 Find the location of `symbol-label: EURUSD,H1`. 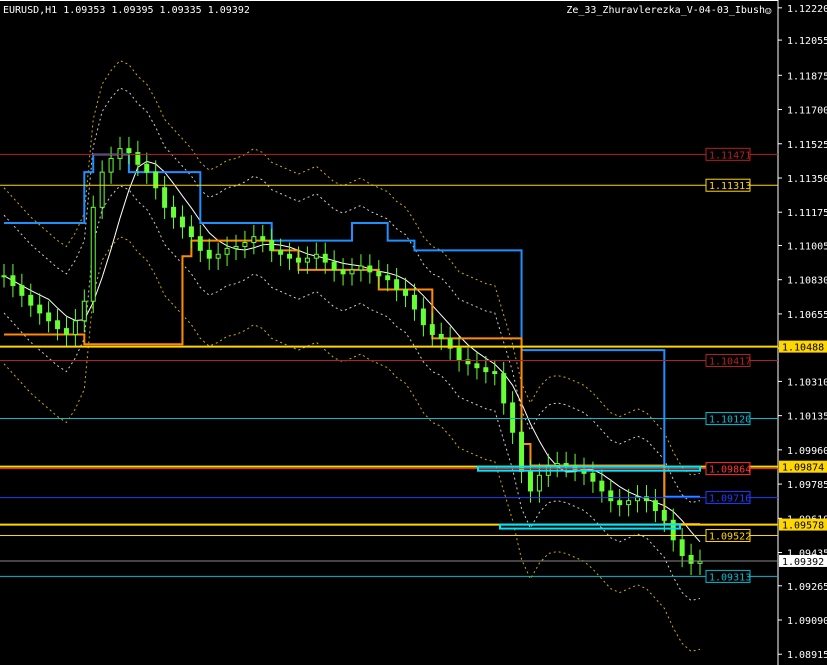

symbol-label: EURUSD,H1 is located at coordinates (30, 10).